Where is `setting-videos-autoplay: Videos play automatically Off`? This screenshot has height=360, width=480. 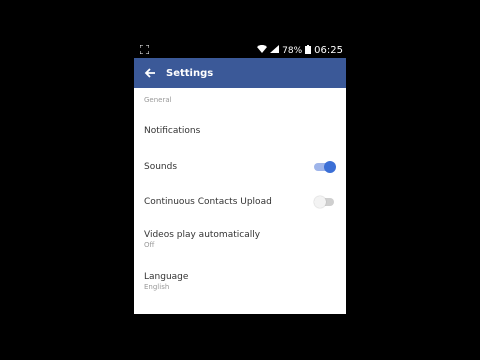
setting-videos-autoplay: Videos play automatically Off is located at coordinates (240, 239).